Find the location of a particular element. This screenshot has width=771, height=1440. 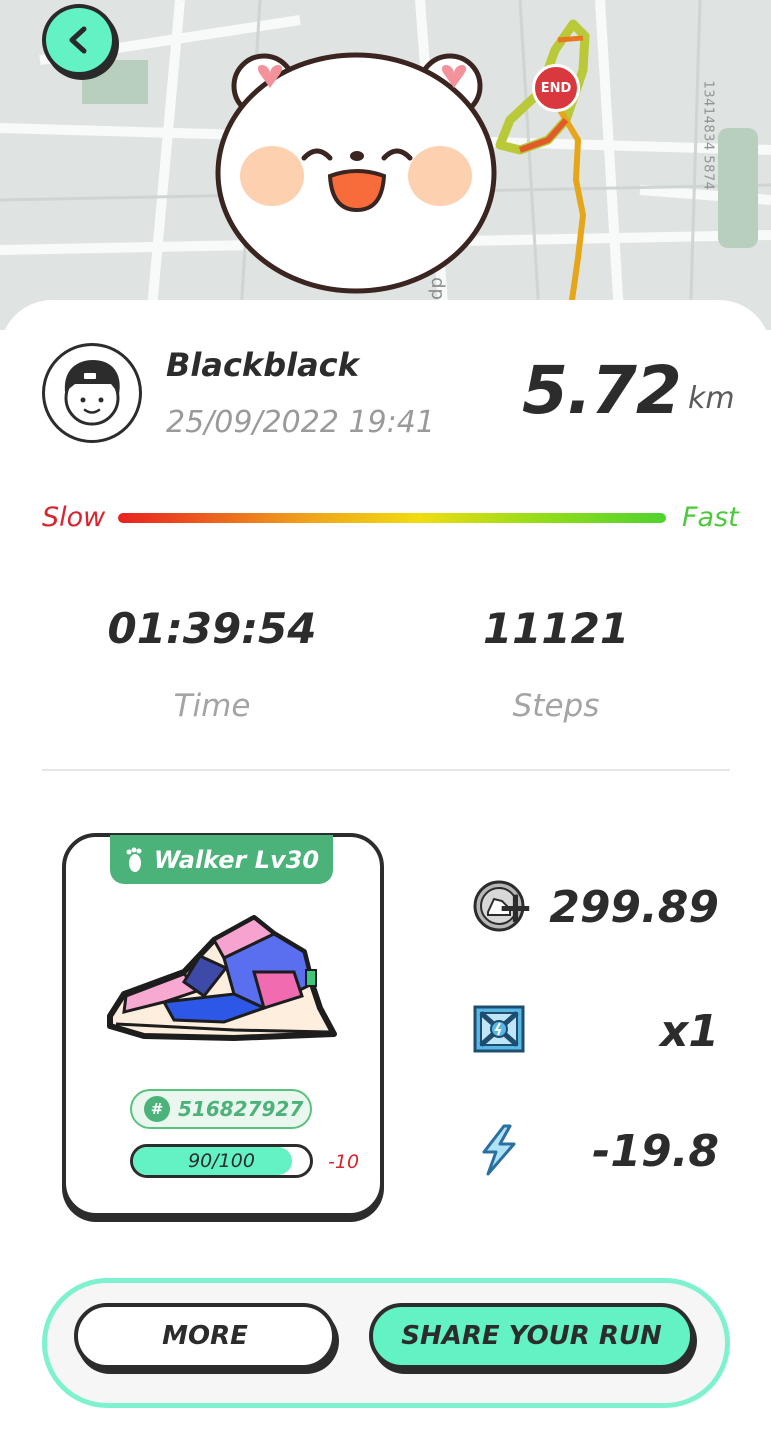

distance-unit: km is located at coordinates (711, 398).